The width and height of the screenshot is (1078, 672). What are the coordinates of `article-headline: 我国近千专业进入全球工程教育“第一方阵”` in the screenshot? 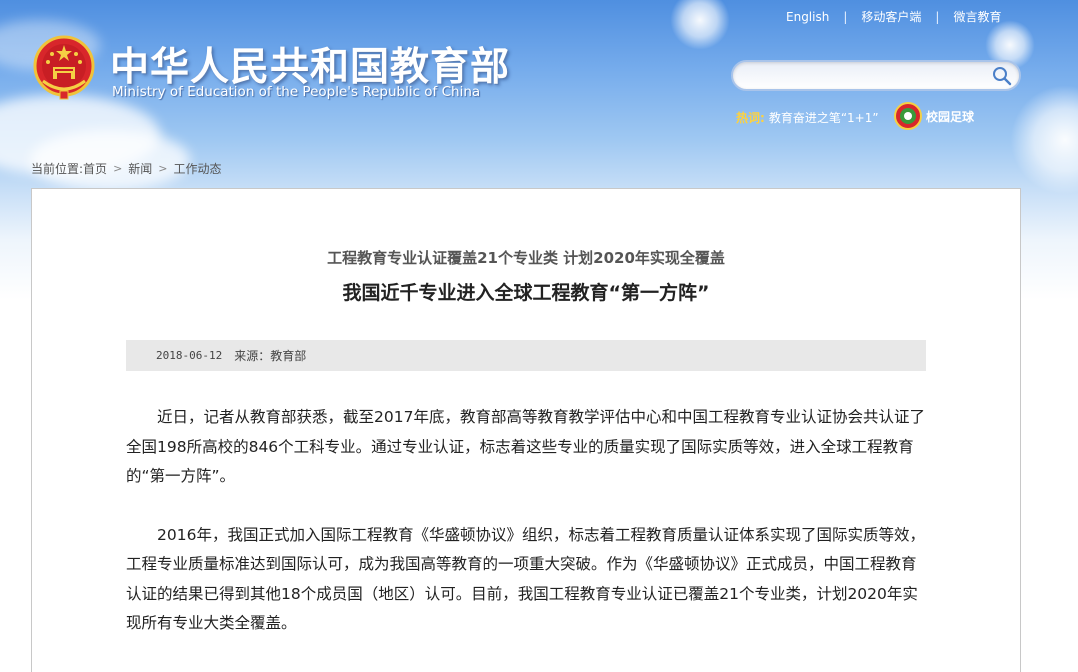 It's located at (526, 293).